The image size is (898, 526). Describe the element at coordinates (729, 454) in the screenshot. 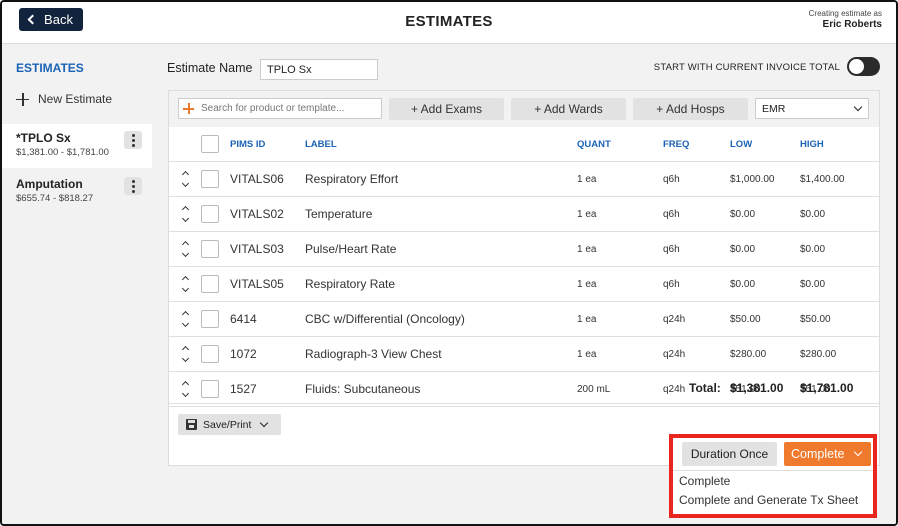

I see `duration-once-button: Duration Once` at that location.